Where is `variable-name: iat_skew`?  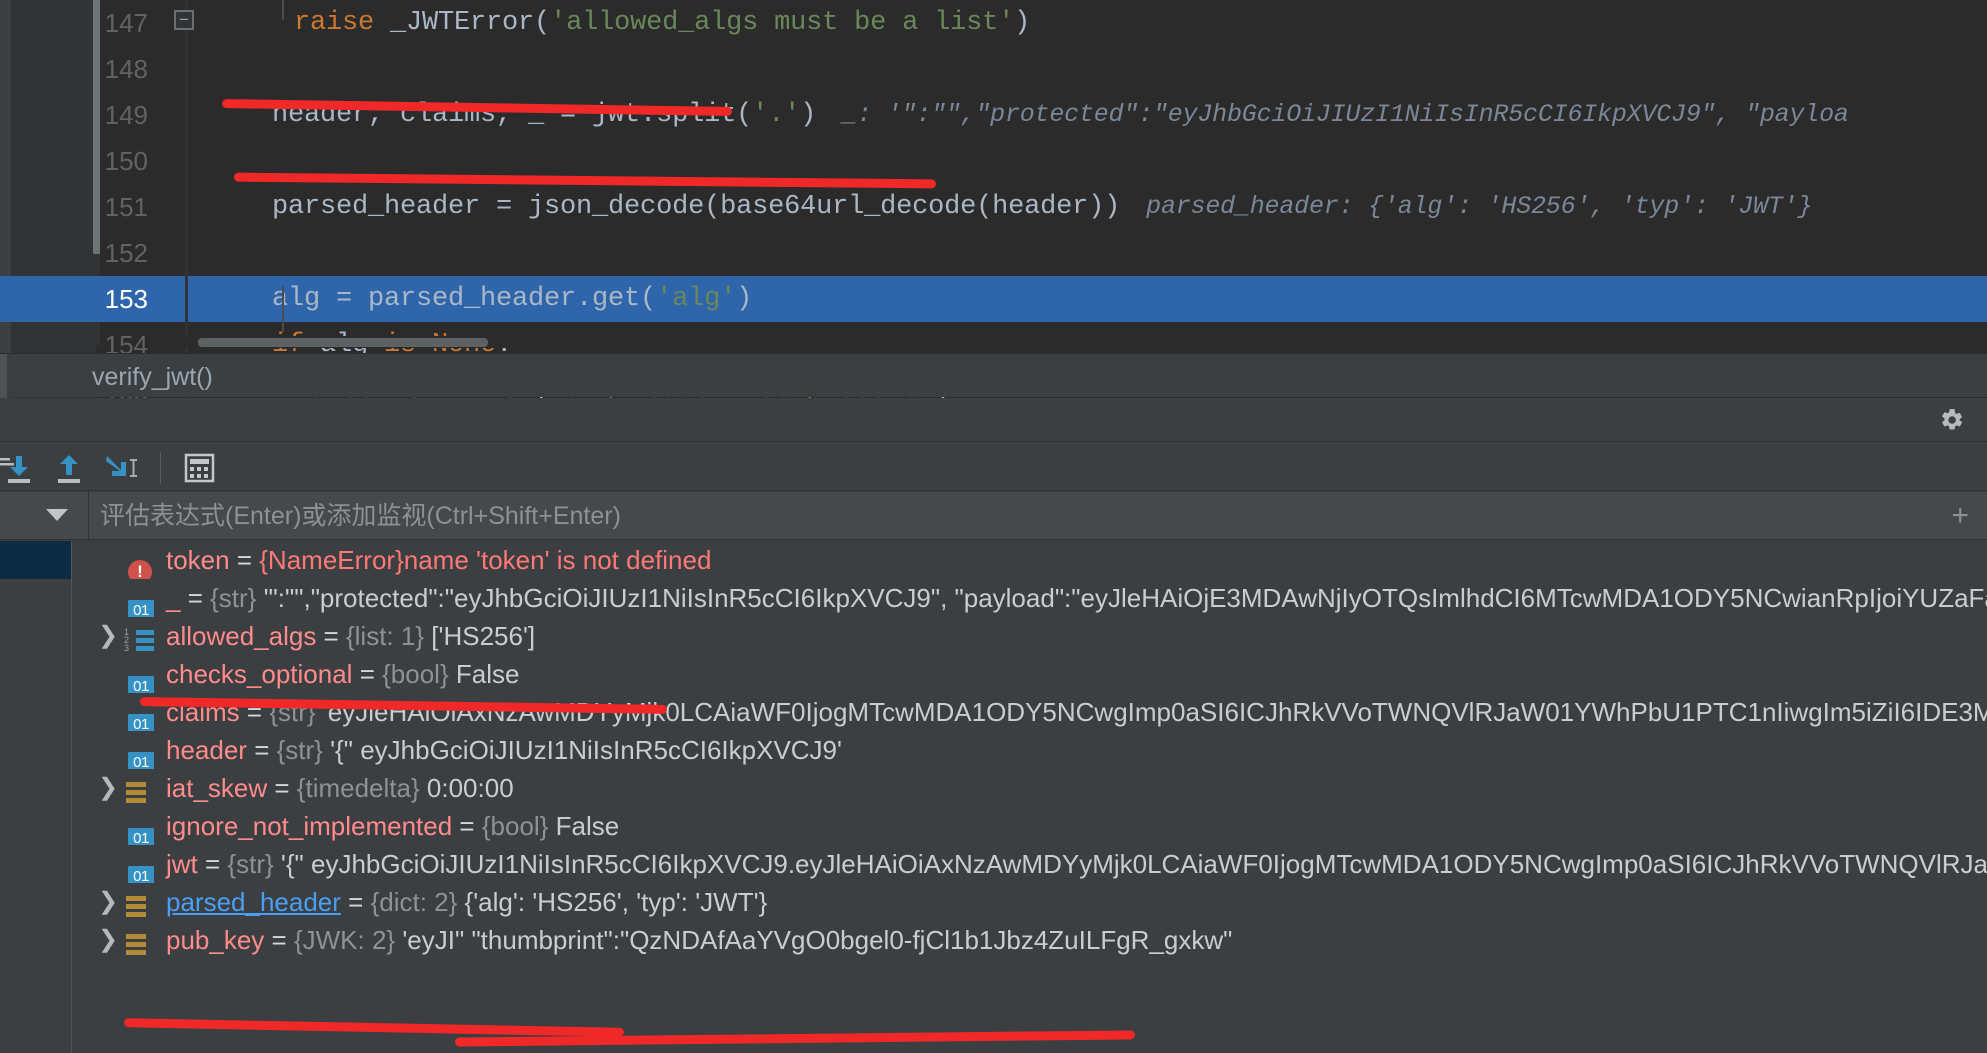 variable-name: iat_skew is located at coordinates (216, 788).